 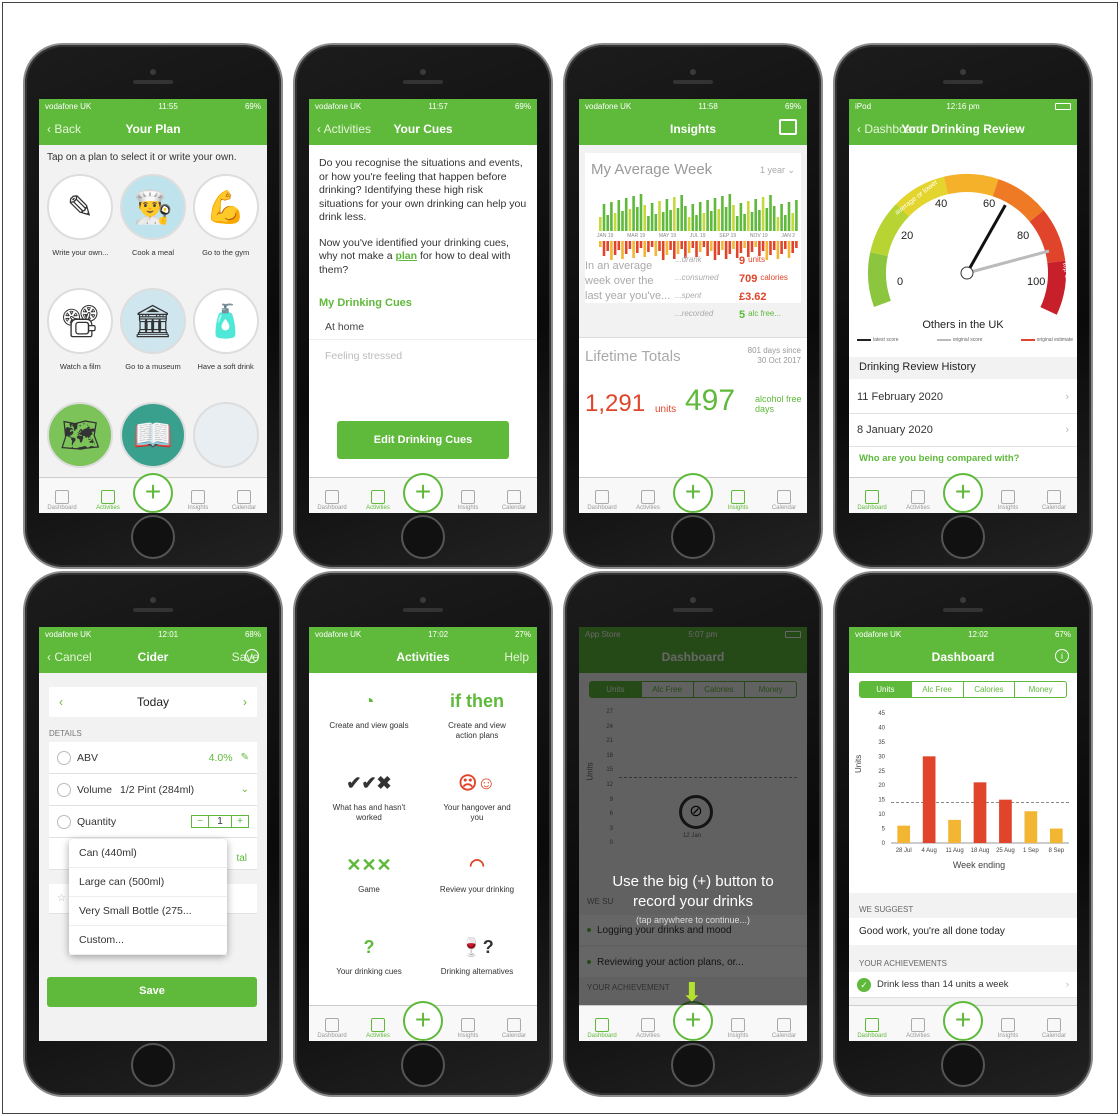 What do you see at coordinates (963, 985) in the screenshot?
I see `achievement-row: ✓ Drink less than 14 units a week ›` at bounding box center [963, 985].